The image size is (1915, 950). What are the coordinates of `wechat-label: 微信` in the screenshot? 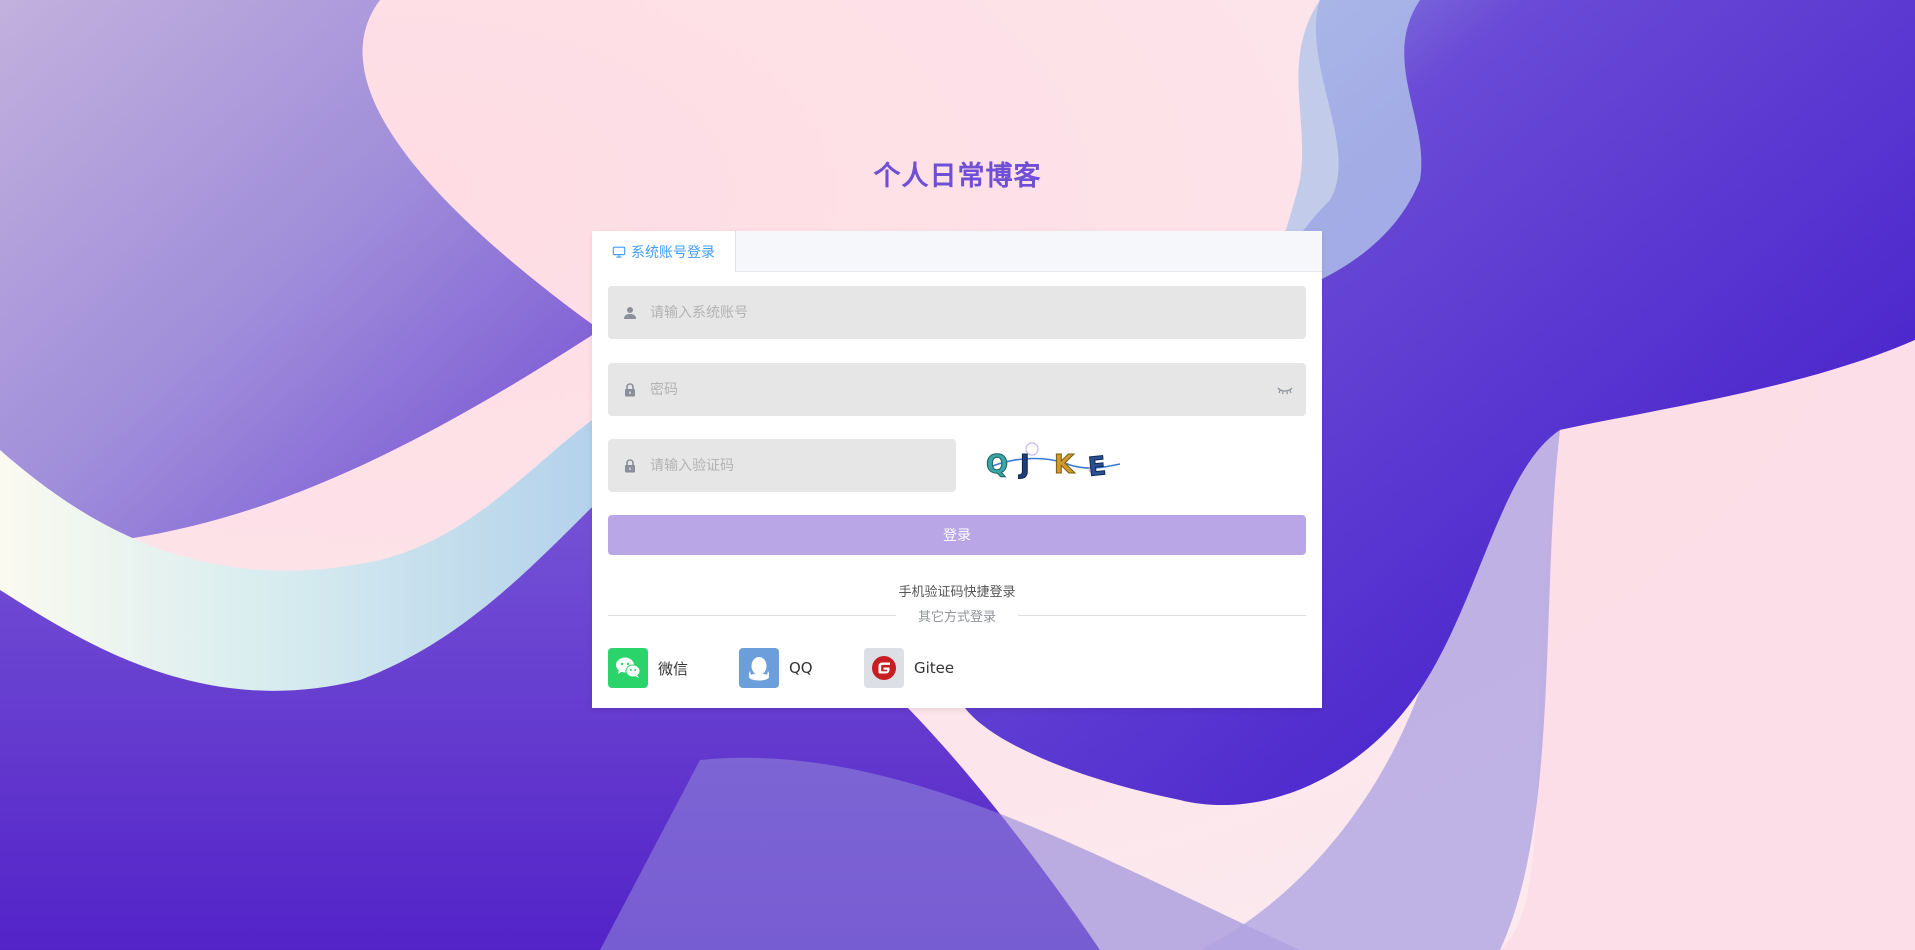 It's located at (673, 668).